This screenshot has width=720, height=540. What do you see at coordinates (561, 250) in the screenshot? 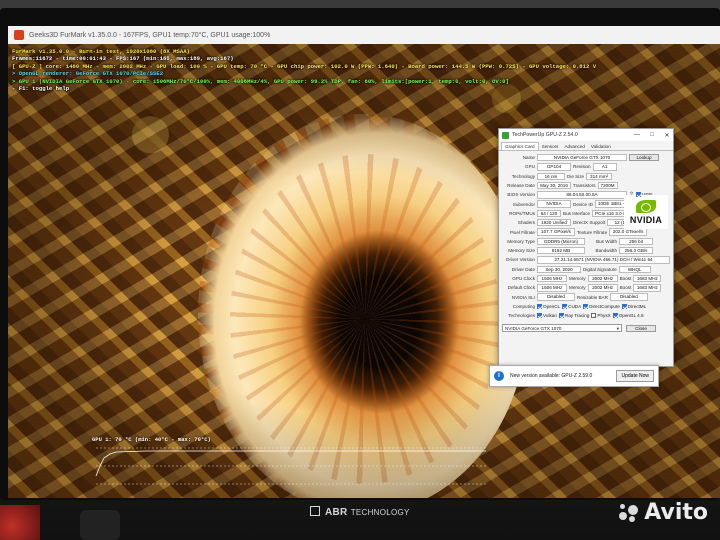
I see `memory-size-value: 8192 MB` at bounding box center [561, 250].